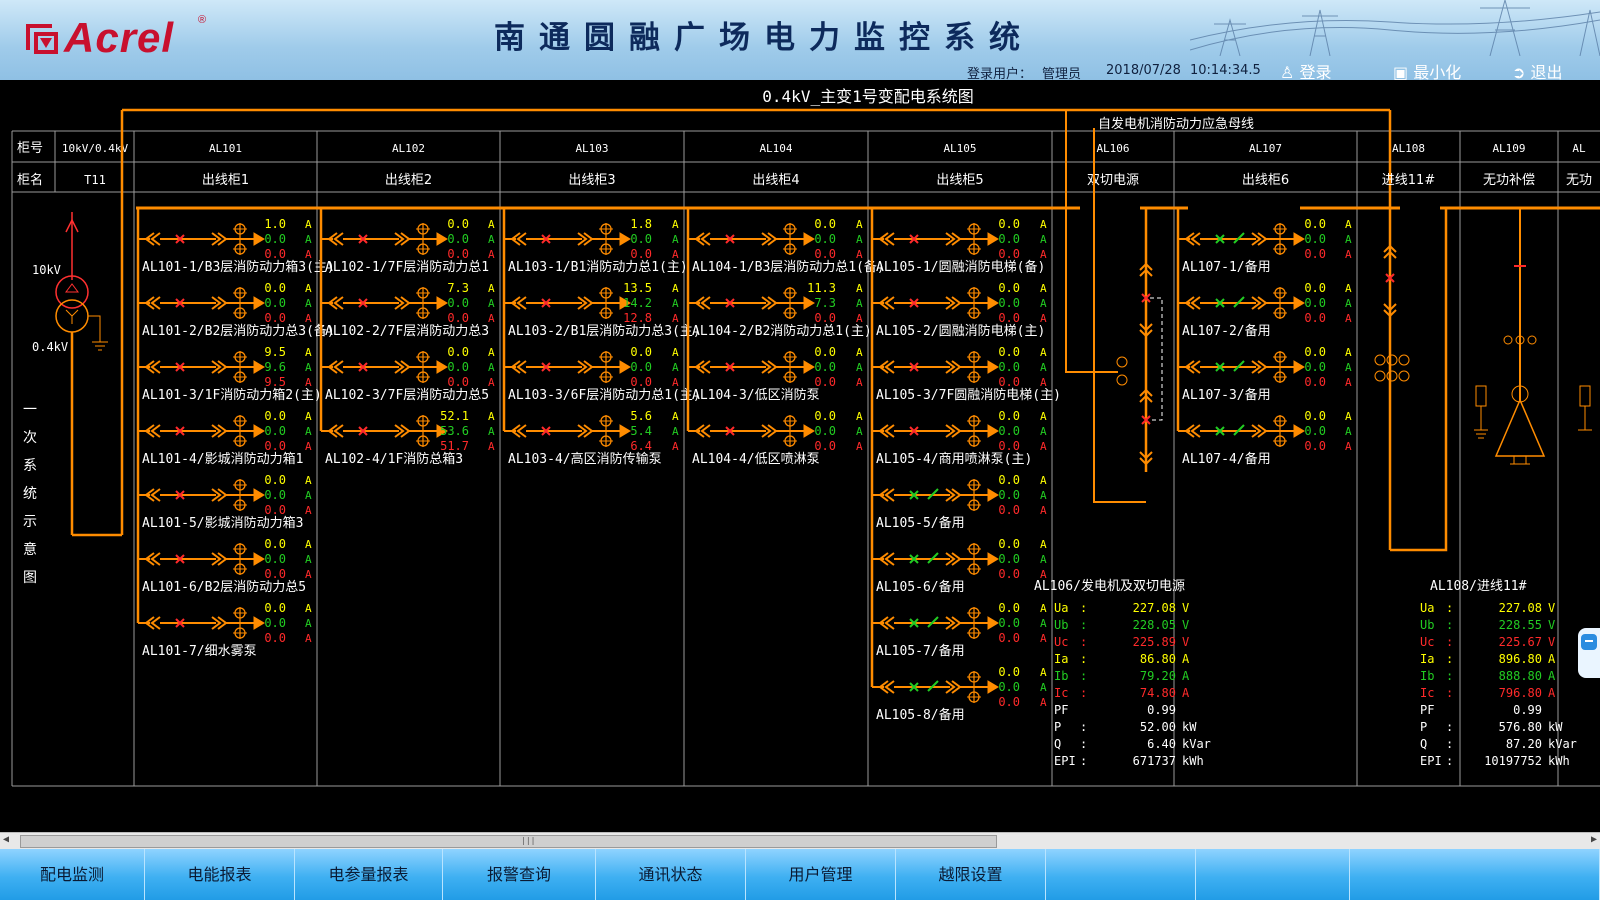 The height and width of the screenshot is (900, 1600). I want to click on cabinet-no: AL, so click(1579, 148).